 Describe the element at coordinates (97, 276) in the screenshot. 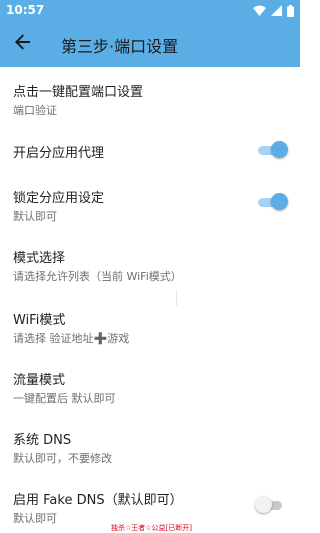

I see `setting-subtitle: 请选择允许列表（当前 WiFi模式）` at that location.